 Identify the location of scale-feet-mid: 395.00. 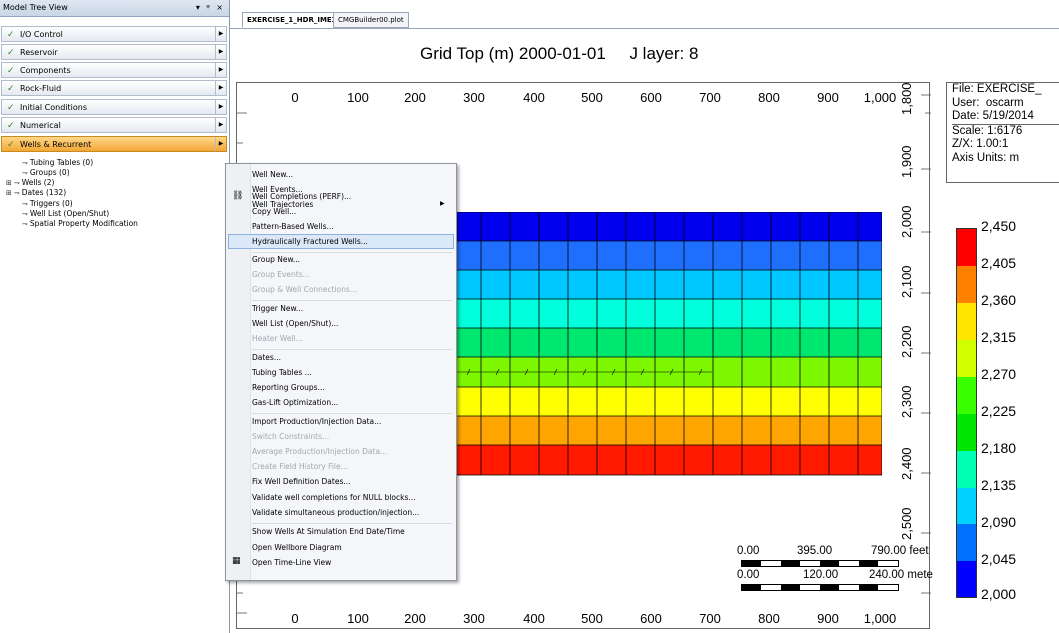
(815, 551).